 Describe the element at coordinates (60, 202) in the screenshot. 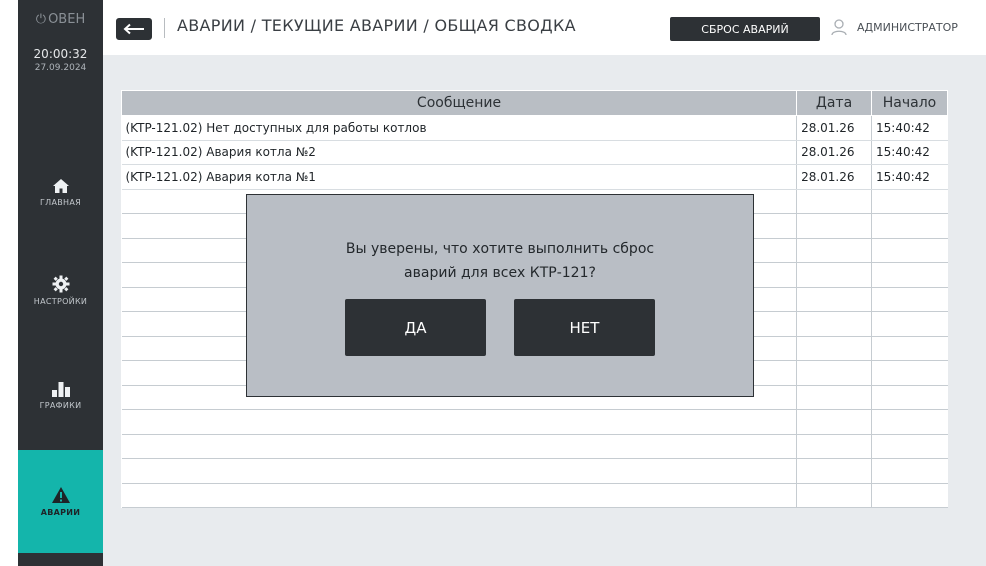

I see `sidebar-item-label: ГЛАВНАЯ` at that location.